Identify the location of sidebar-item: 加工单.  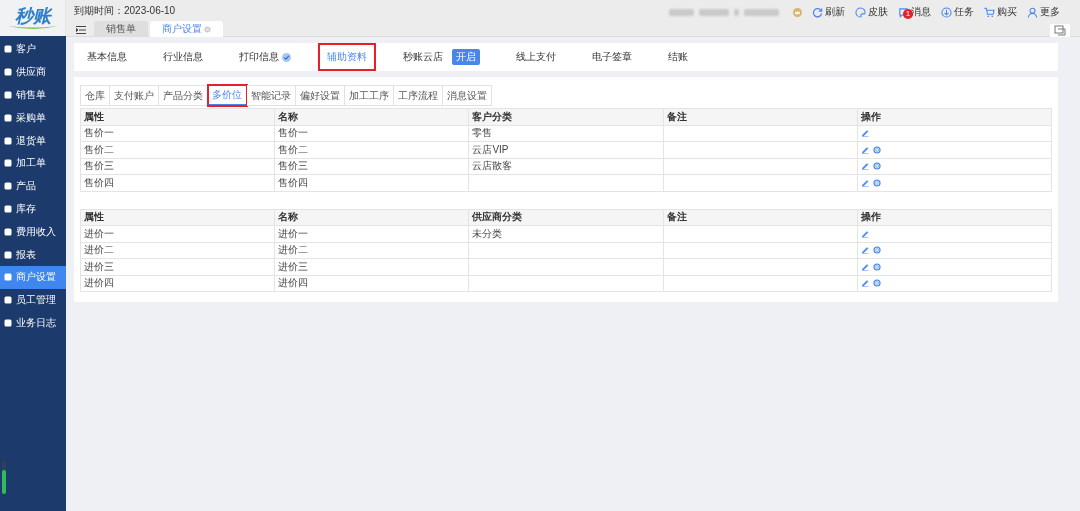
(33, 163).